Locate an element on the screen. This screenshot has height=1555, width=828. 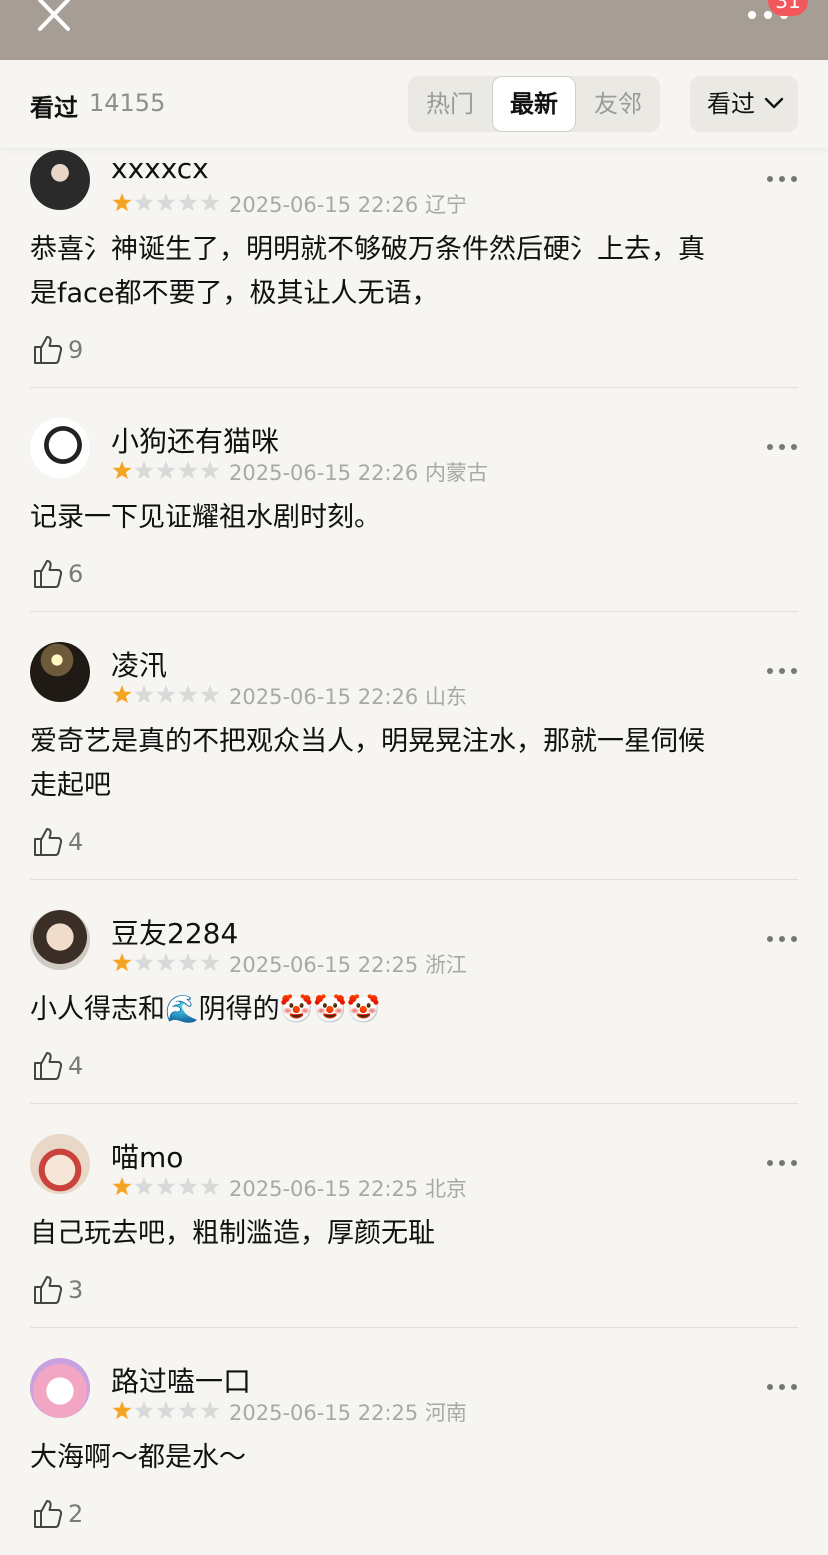
comment-username: 喵mo is located at coordinates (147, 1156).